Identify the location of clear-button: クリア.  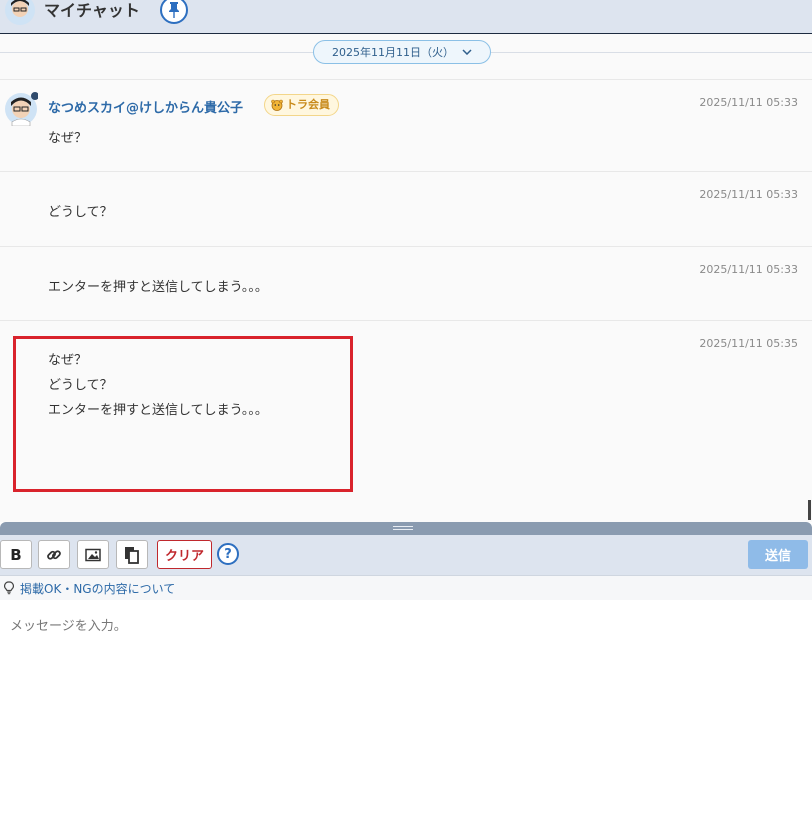
(184, 554).